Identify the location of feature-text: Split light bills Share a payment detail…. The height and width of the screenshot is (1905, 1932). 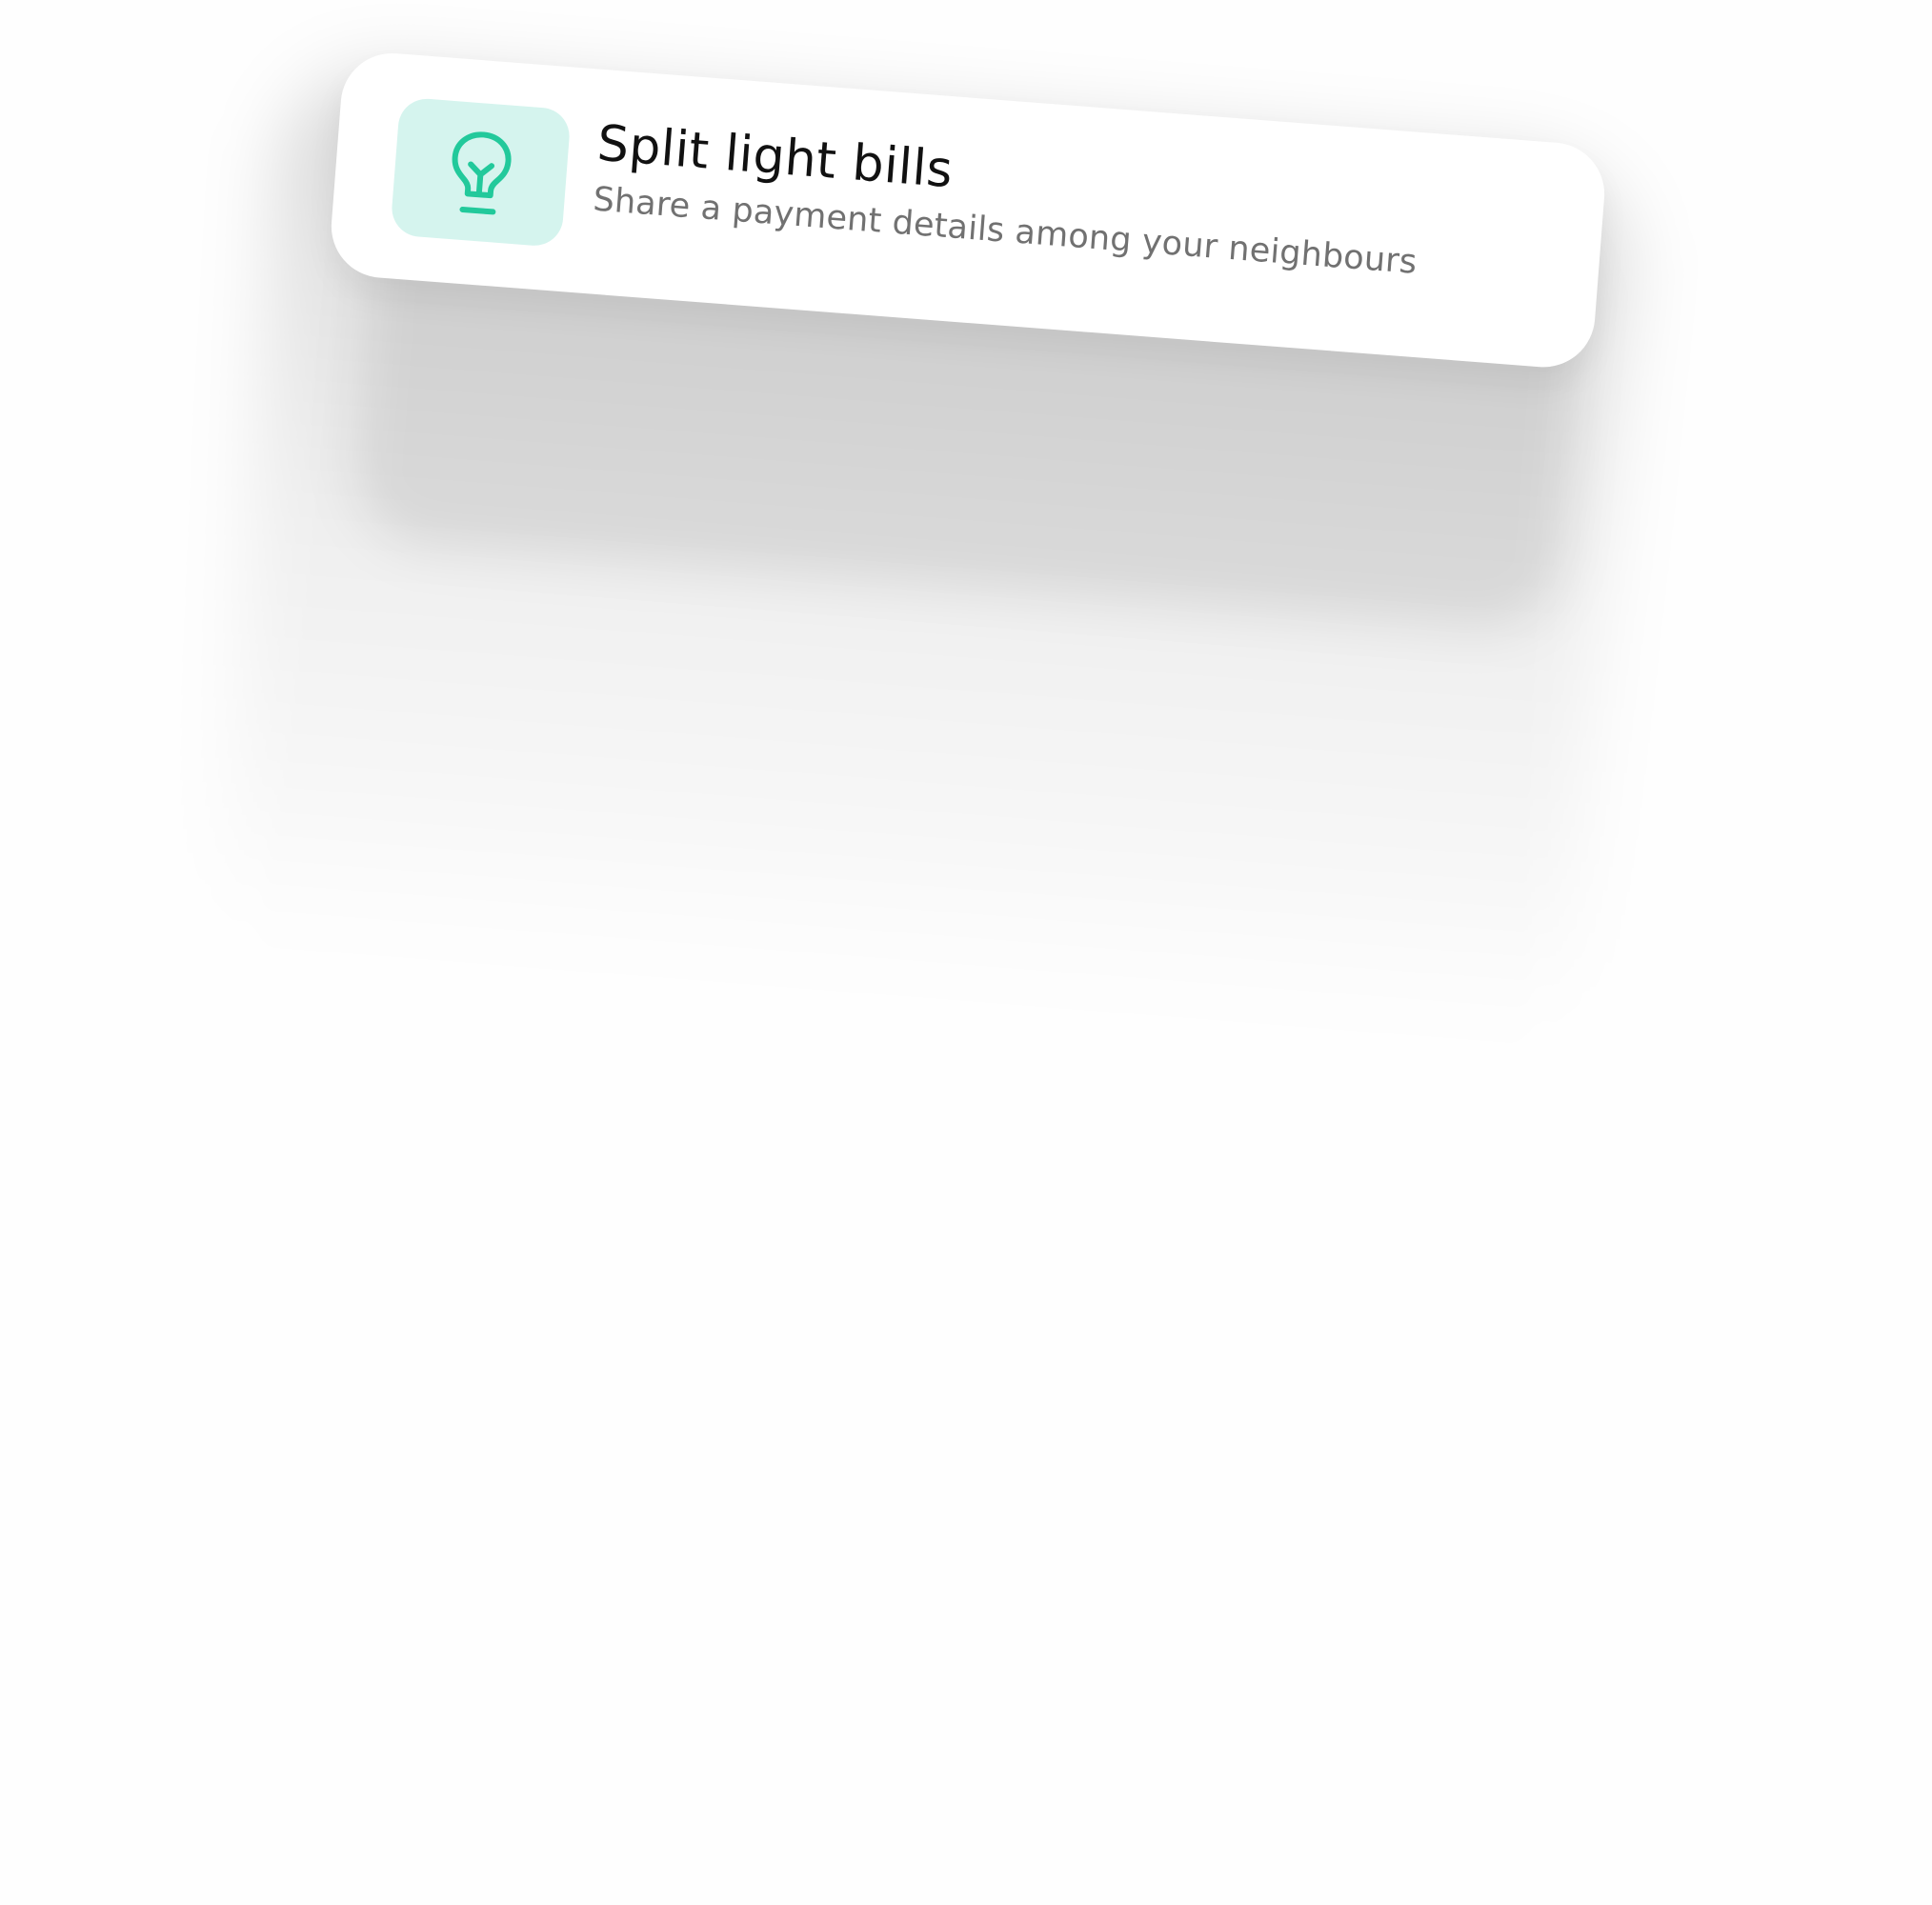
(1047, 202).